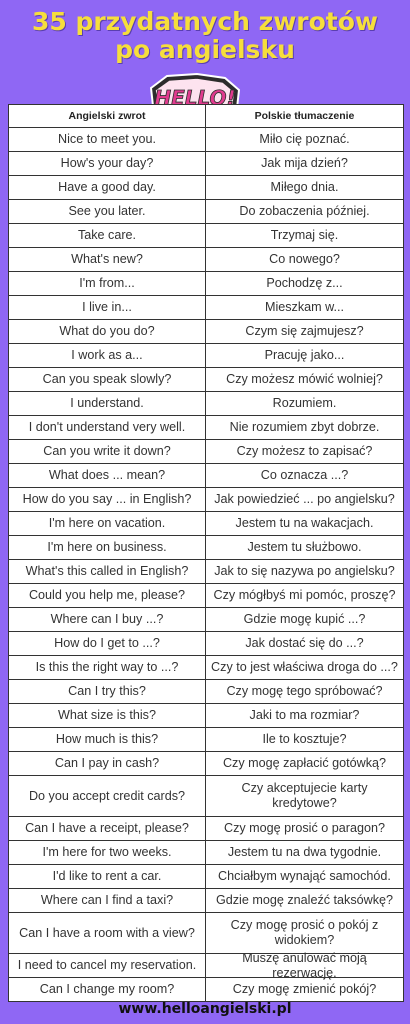 The width and height of the screenshot is (410, 1024). What do you see at coordinates (107, 163) in the screenshot?
I see `english-phrase: How's your day?` at bounding box center [107, 163].